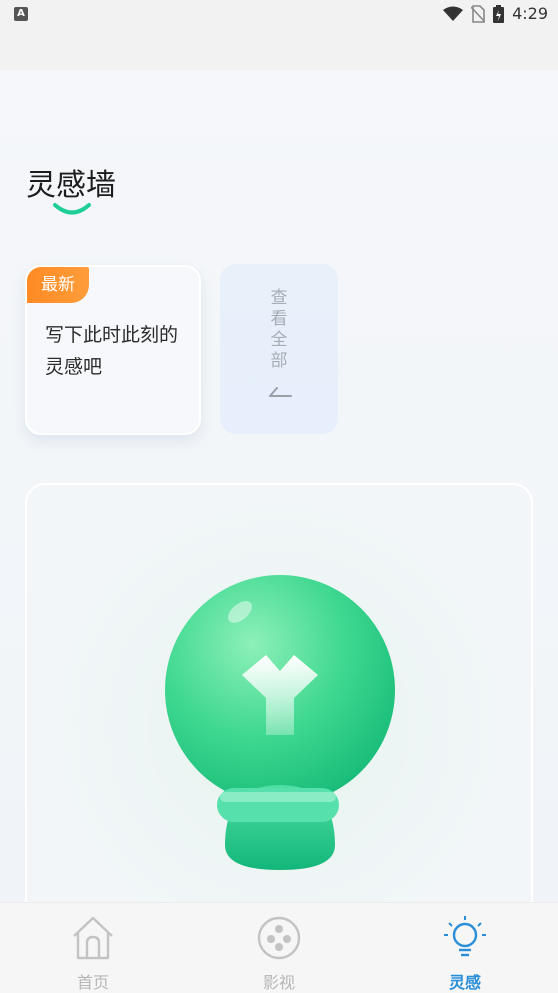 This screenshot has height=993, width=558. Describe the element at coordinates (71, 185) in the screenshot. I see `page-title: 灵感墙` at that location.